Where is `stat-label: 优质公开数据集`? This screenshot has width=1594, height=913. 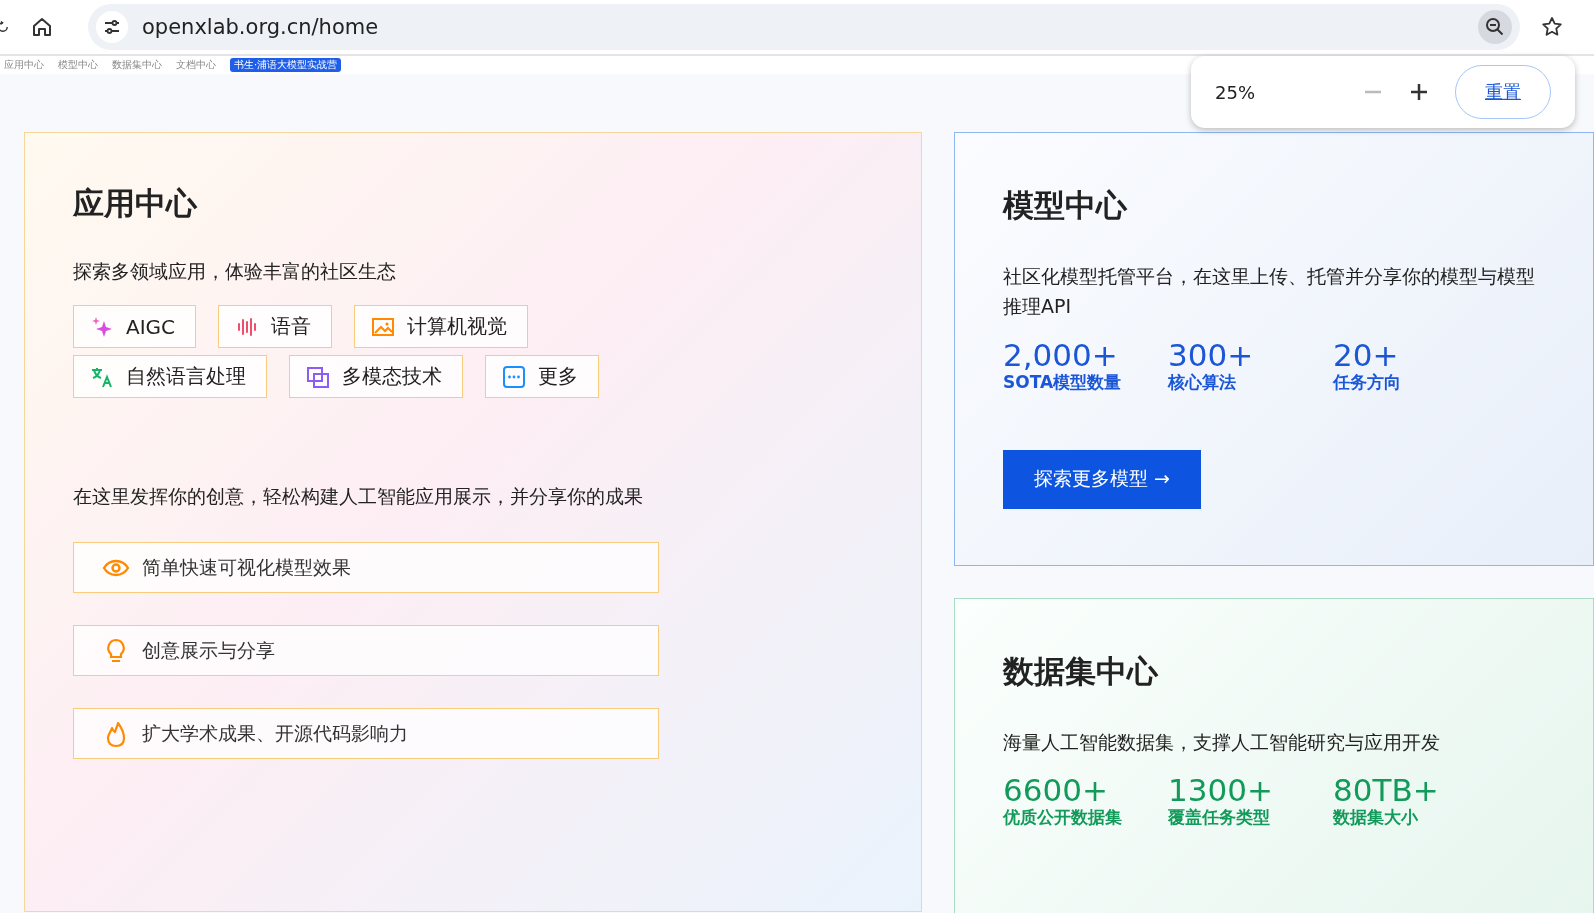
stat-label: 优质公开数据集 is located at coordinates (1063, 818).